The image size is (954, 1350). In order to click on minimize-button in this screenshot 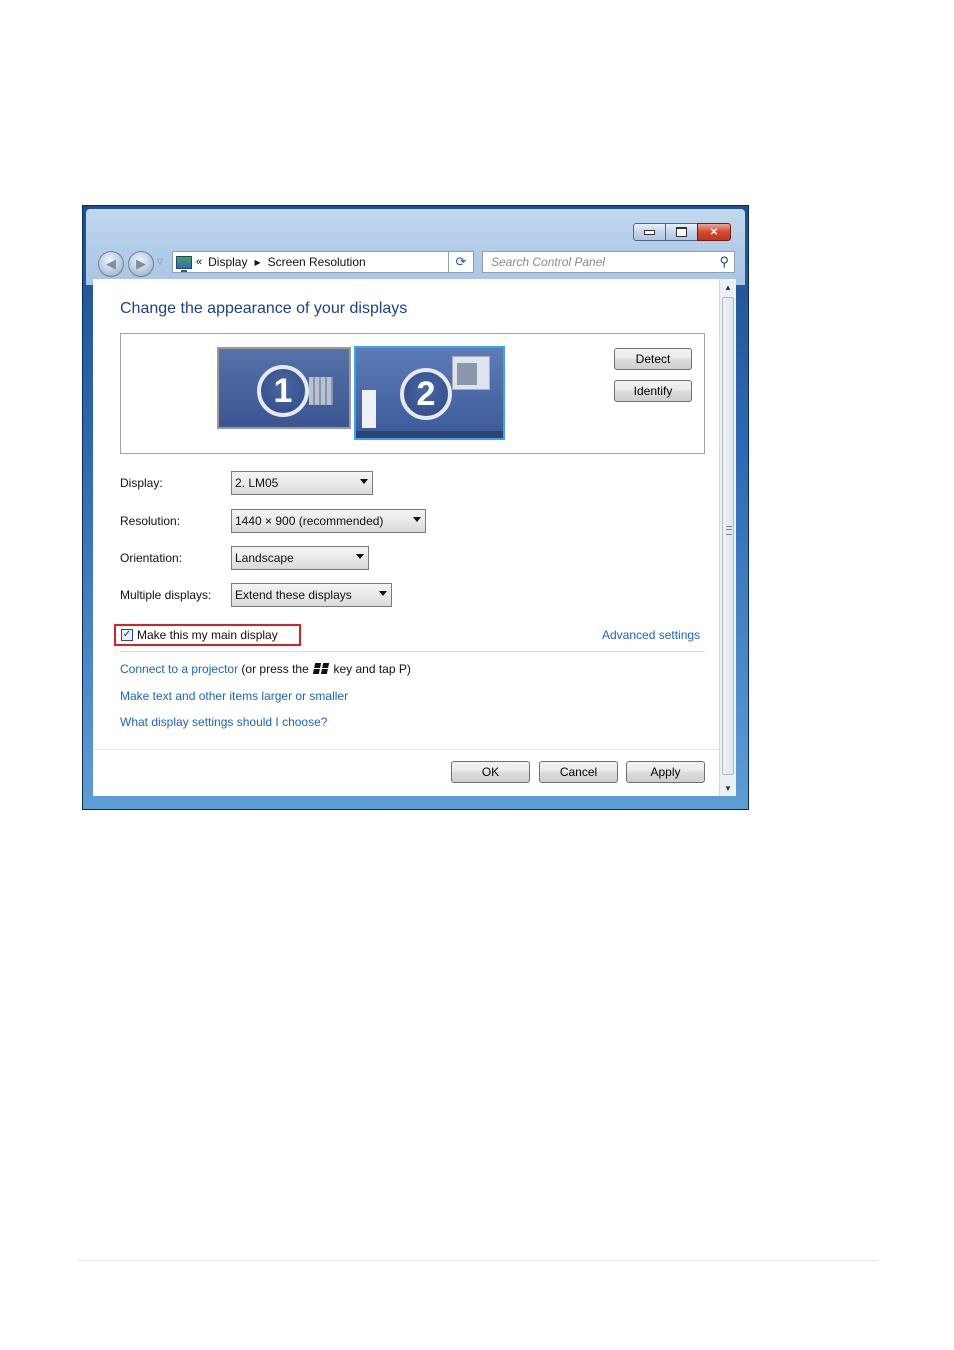, I will do `click(649, 232)`.